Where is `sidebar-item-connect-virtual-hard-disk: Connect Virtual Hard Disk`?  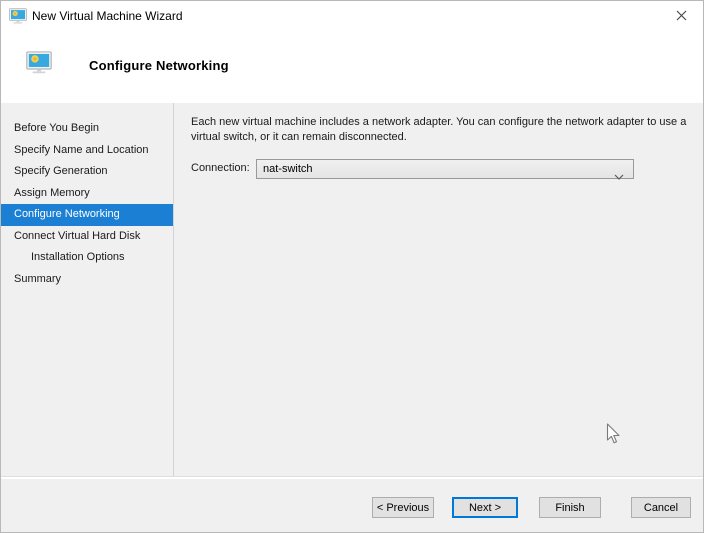 sidebar-item-connect-virtual-hard-disk: Connect Virtual Hard Disk is located at coordinates (87, 237).